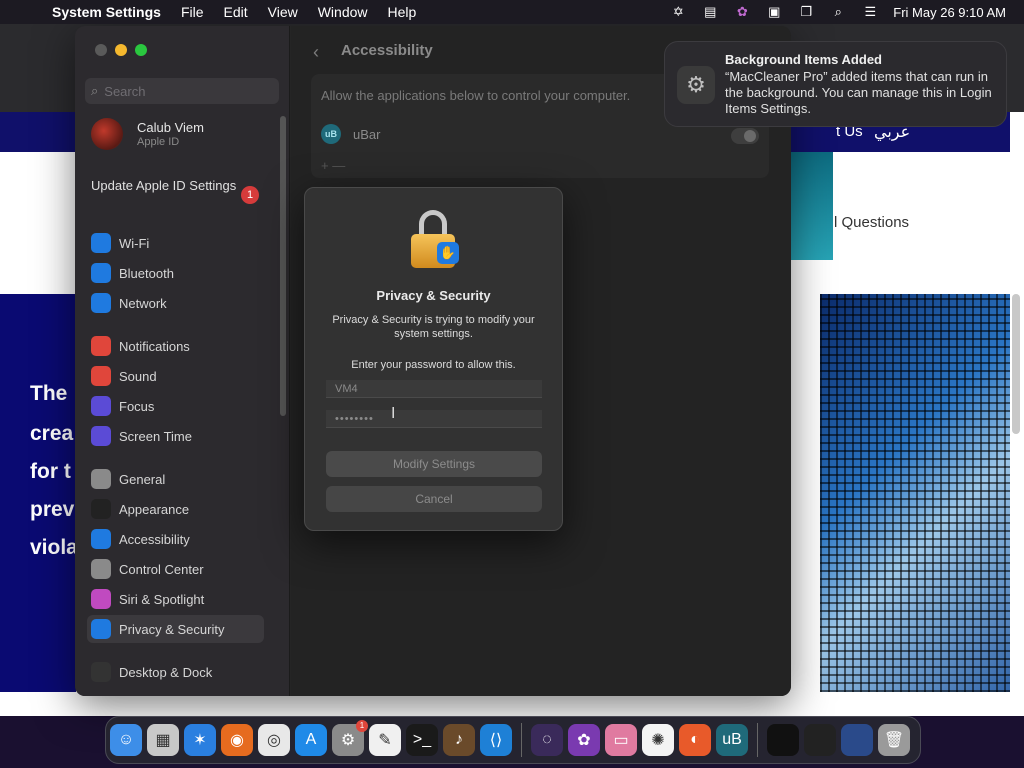 The image size is (1024, 768). I want to click on hero-text-line: for t, so click(50, 471).